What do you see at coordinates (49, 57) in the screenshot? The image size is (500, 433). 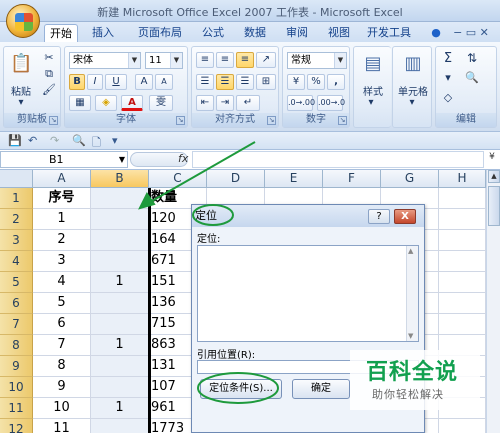 I see `cut-icon: ✂` at bounding box center [49, 57].